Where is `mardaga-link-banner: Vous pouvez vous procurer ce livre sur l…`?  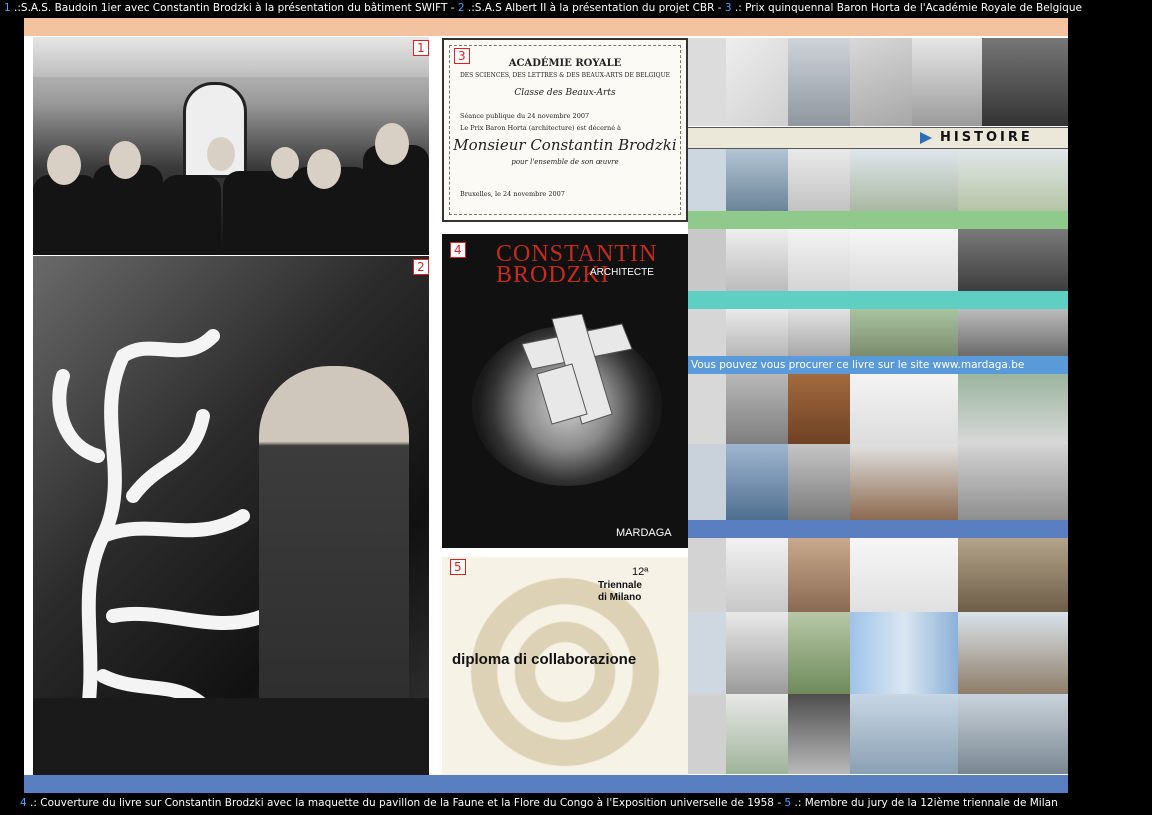 mardaga-link-banner: Vous pouvez vous procurer ce livre sur l… is located at coordinates (878, 365).